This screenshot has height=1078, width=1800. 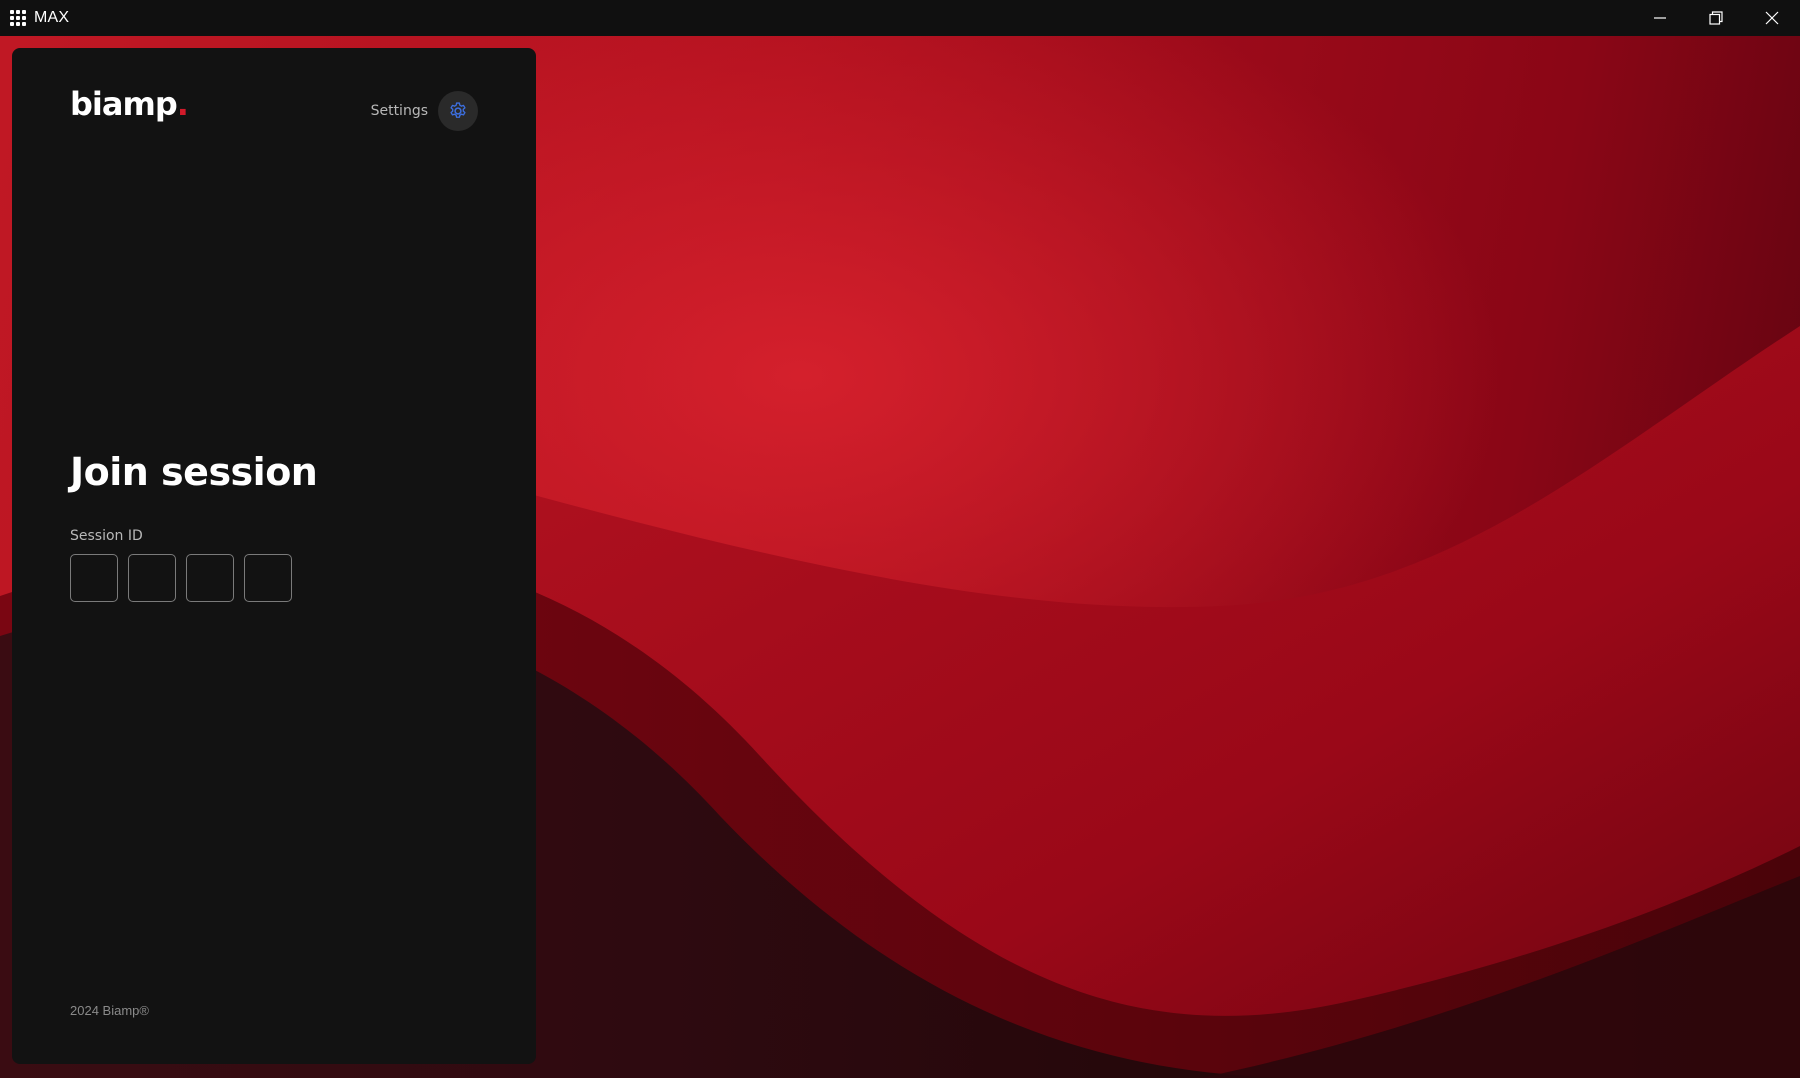 I want to click on logo-text: biamp, so click(x=124, y=104).